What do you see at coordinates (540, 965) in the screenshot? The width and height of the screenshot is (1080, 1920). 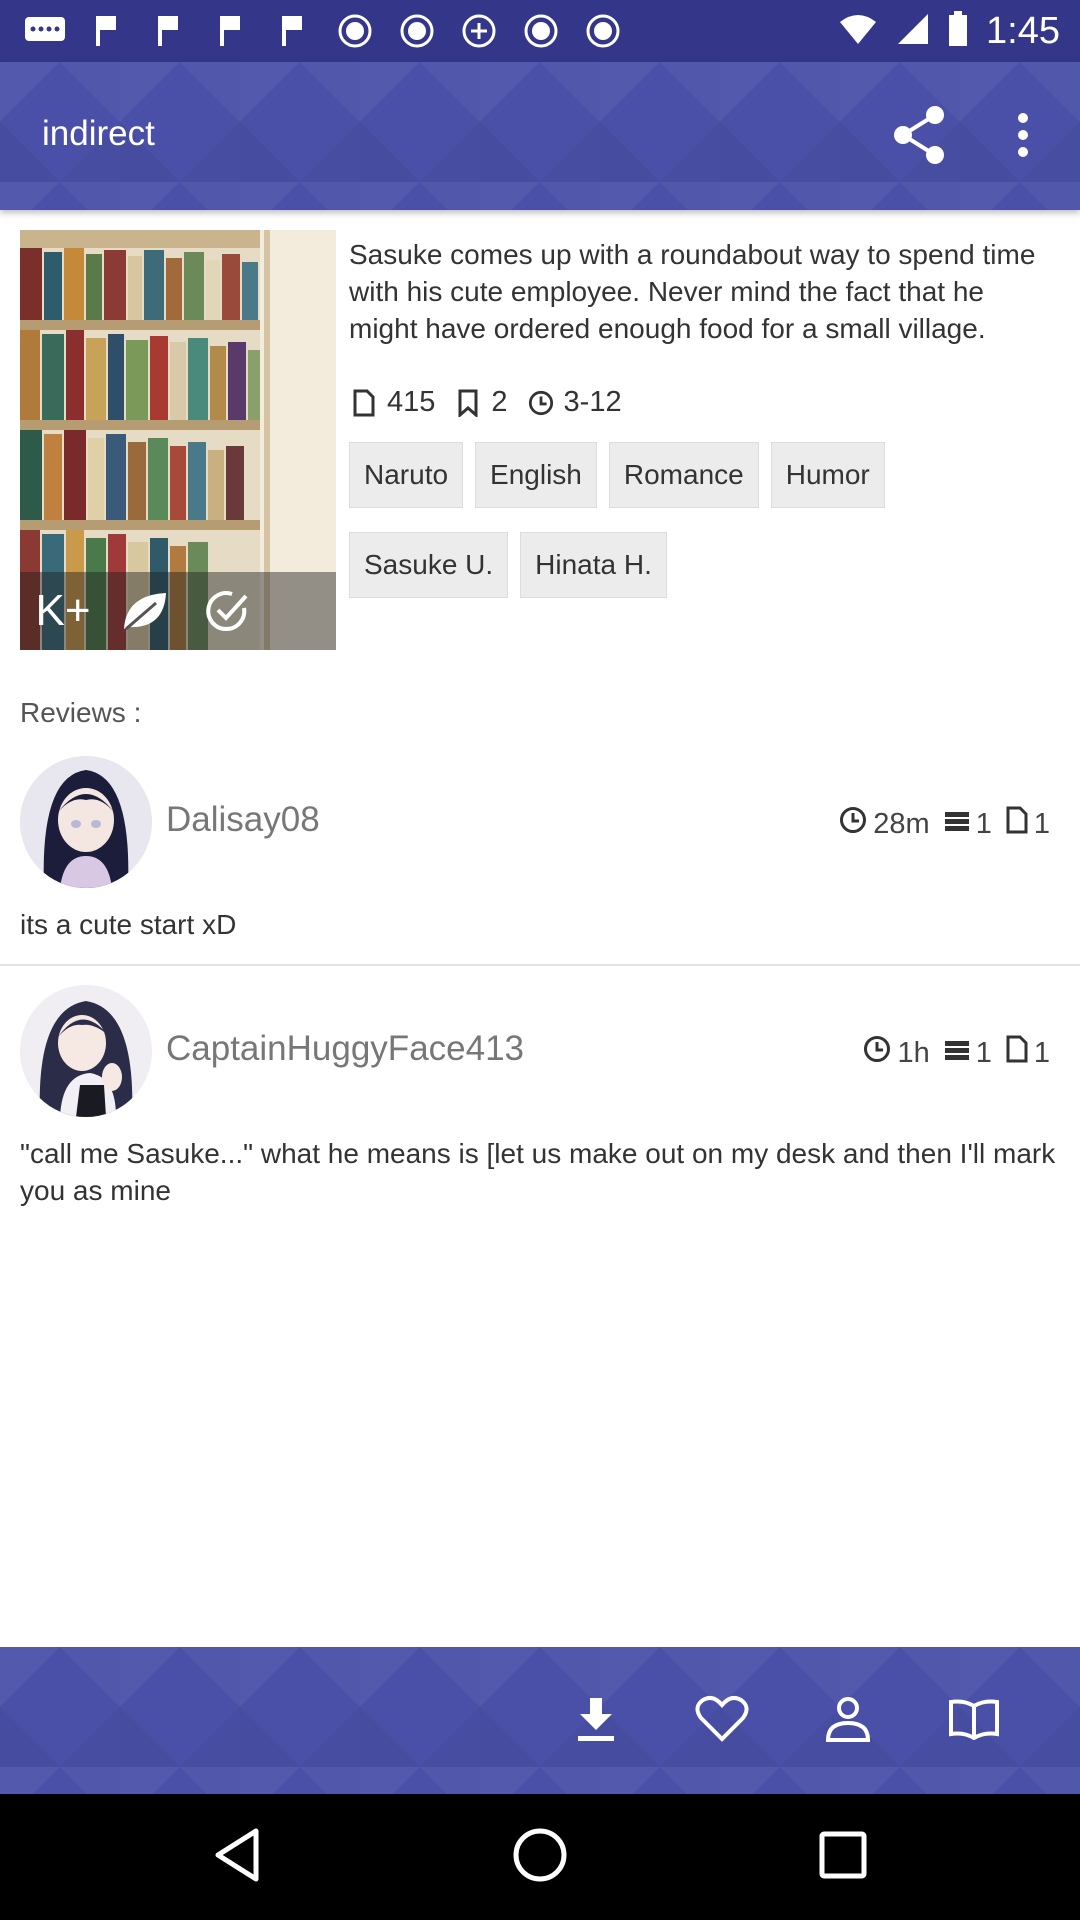 I see `review-divider` at bounding box center [540, 965].